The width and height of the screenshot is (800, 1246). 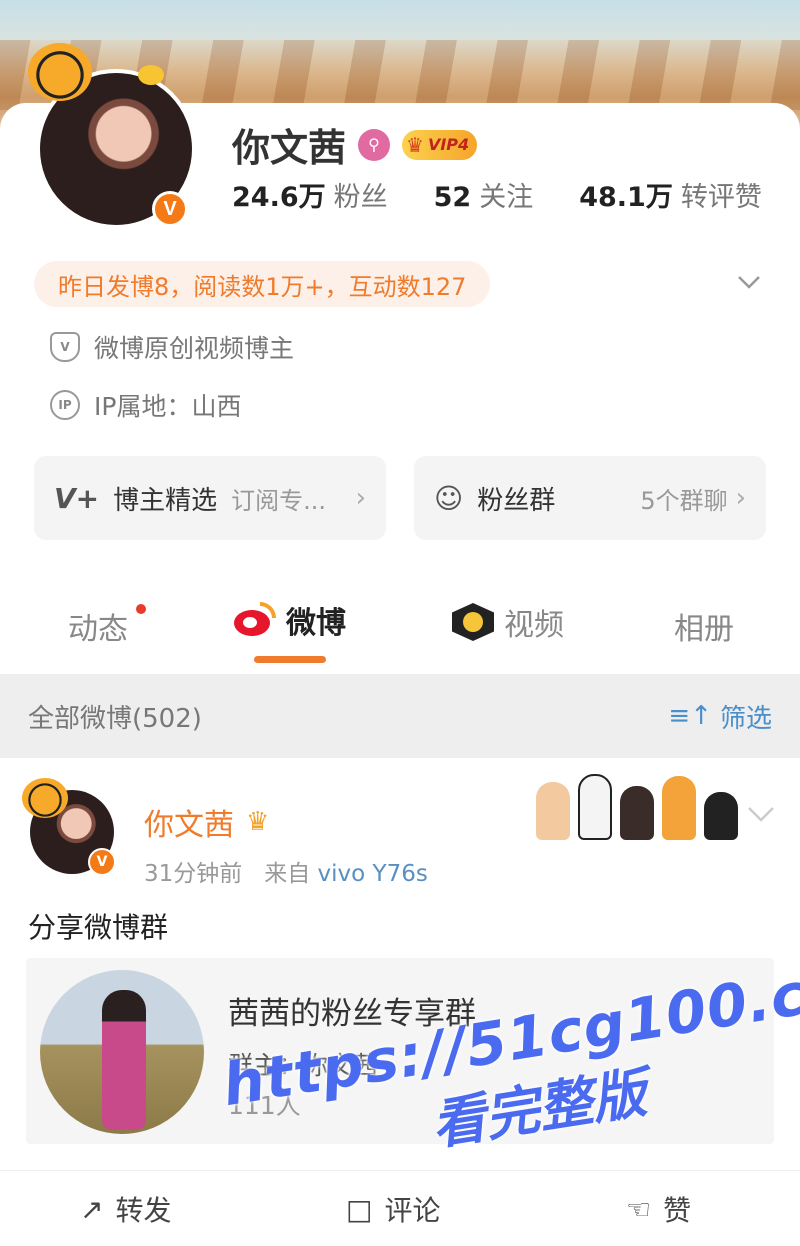 What do you see at coordinates (590, 498) in the screenshot?
I see `fan-group-button: ☺ 粉丝群 5个群聊 ›` at bounding box center [590, 498].